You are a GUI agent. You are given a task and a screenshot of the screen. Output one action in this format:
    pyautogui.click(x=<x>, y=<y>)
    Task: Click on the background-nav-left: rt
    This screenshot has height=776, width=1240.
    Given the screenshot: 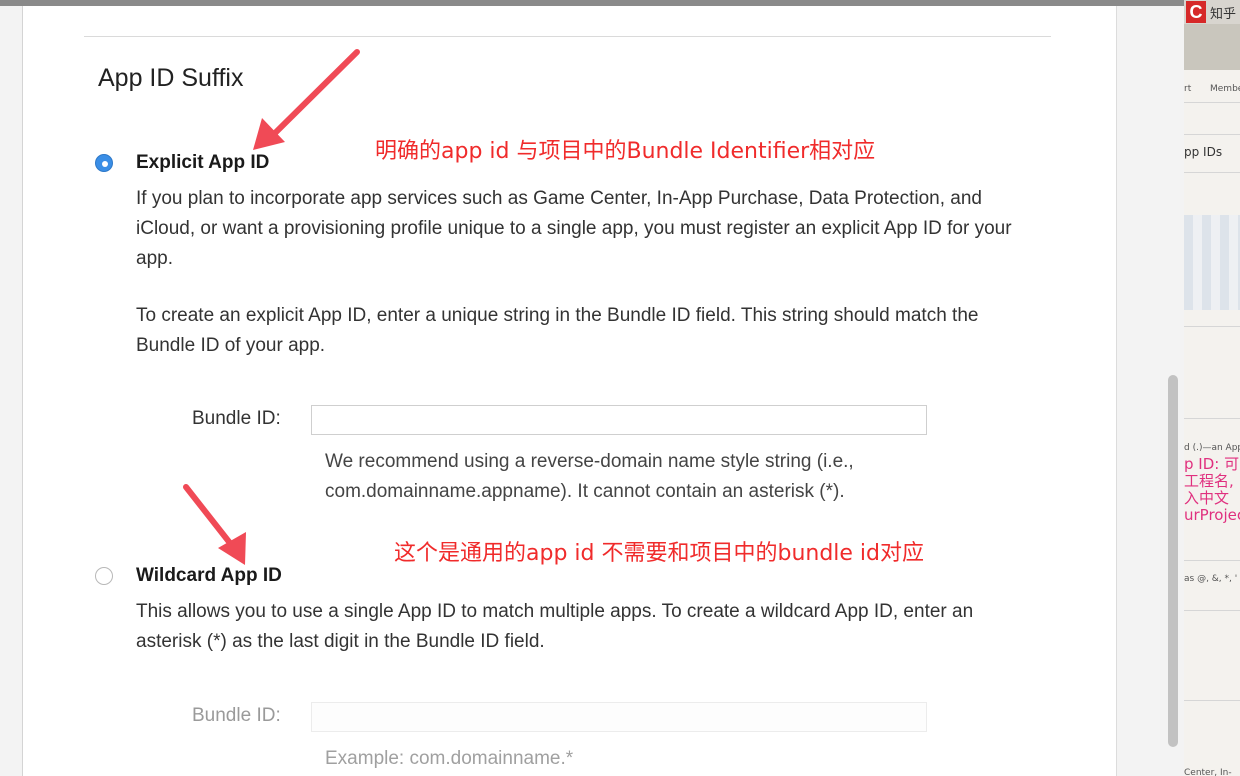 What is the action you would take?
    pyautogui.click(x=1188, y=89)
    